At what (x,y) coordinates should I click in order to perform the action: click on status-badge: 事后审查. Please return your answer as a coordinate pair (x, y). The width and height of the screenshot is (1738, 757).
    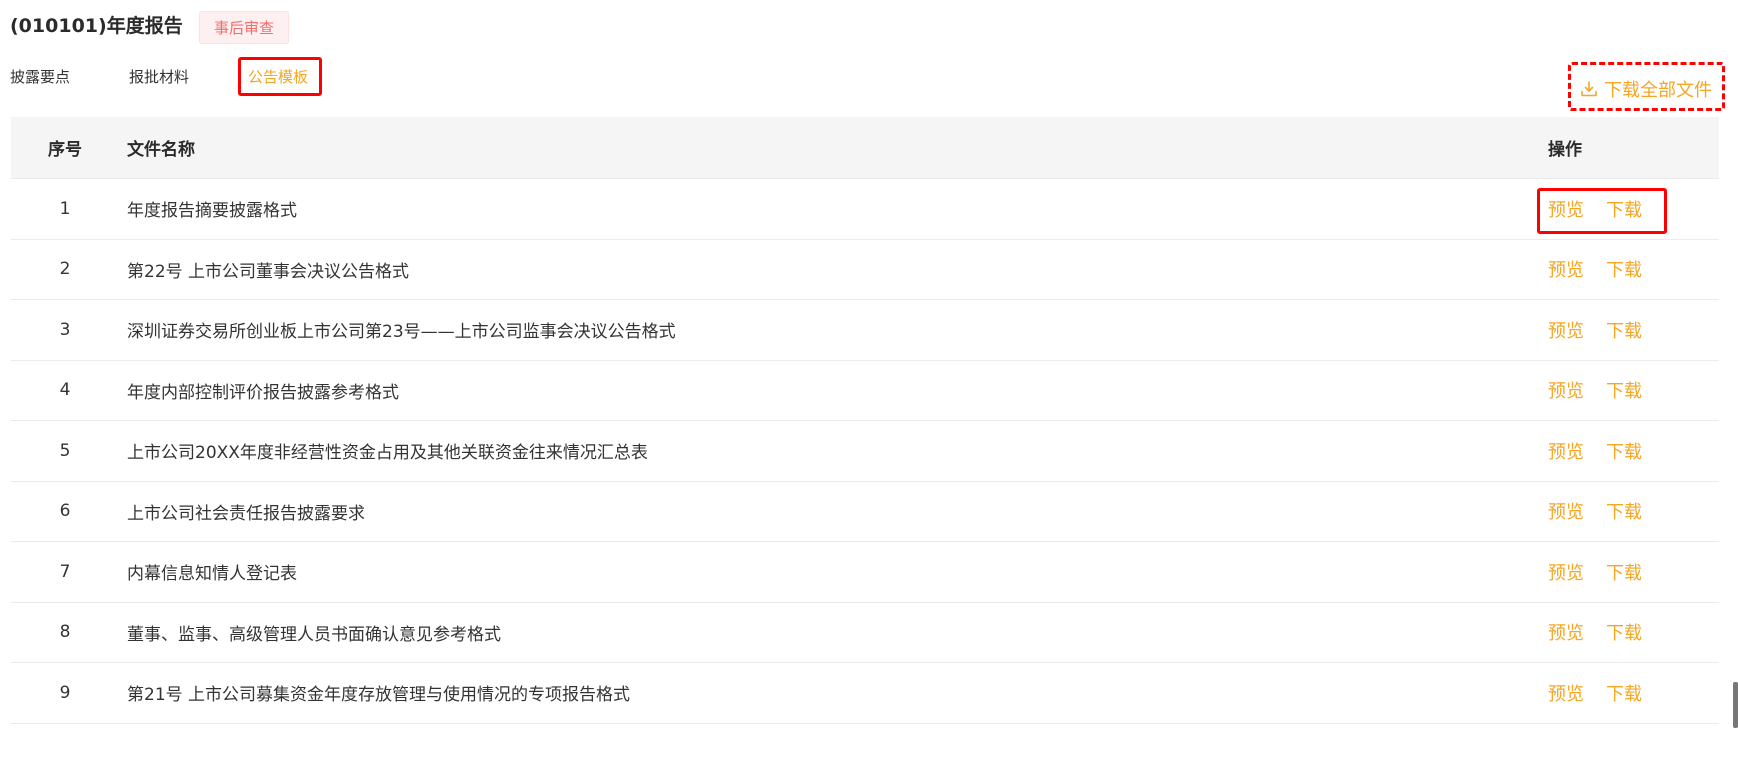
    Looking at the image, I should click on (244, 27).